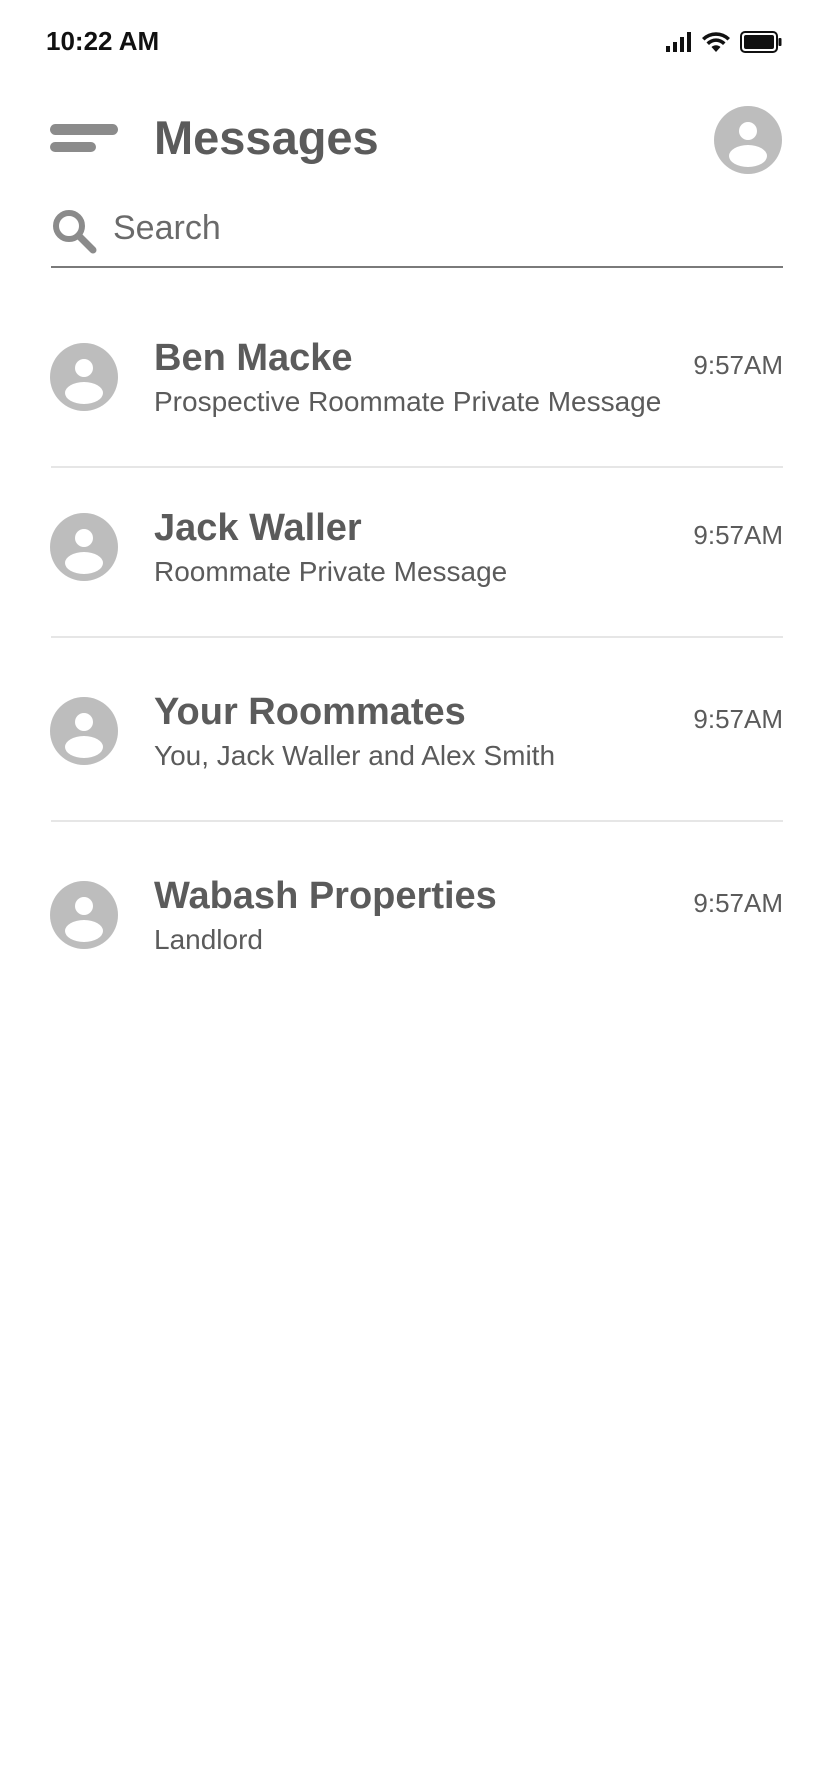 This screenshot has height=1792, width=828. What do you see at coordinates (258, 528) in the screenshot?
I see `contact-name: Jack Waller` at bounding box center [258, 528].